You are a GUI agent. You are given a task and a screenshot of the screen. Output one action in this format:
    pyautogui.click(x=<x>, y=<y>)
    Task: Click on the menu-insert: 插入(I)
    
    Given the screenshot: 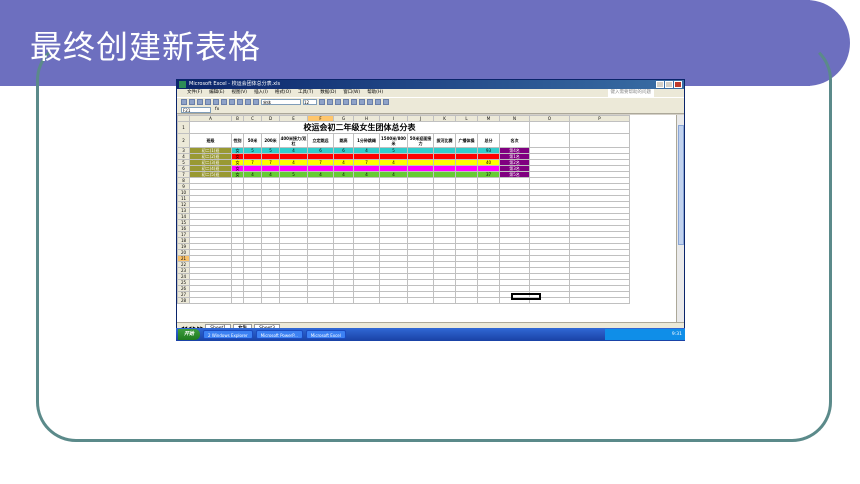 What is the action you would take?
    pyautogui.click(x=261, y=93)
    